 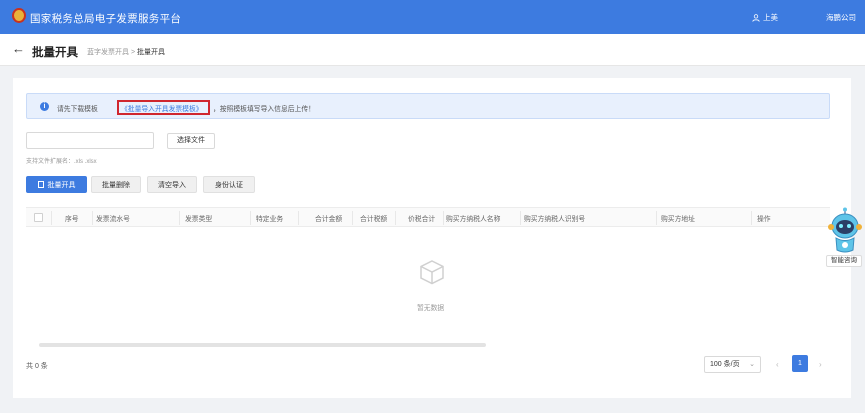 What do you see at coordinates (422, 219) in the screenshot?
I see `col-price-tax-total: 价税合计` at bounding box center [422, 219].